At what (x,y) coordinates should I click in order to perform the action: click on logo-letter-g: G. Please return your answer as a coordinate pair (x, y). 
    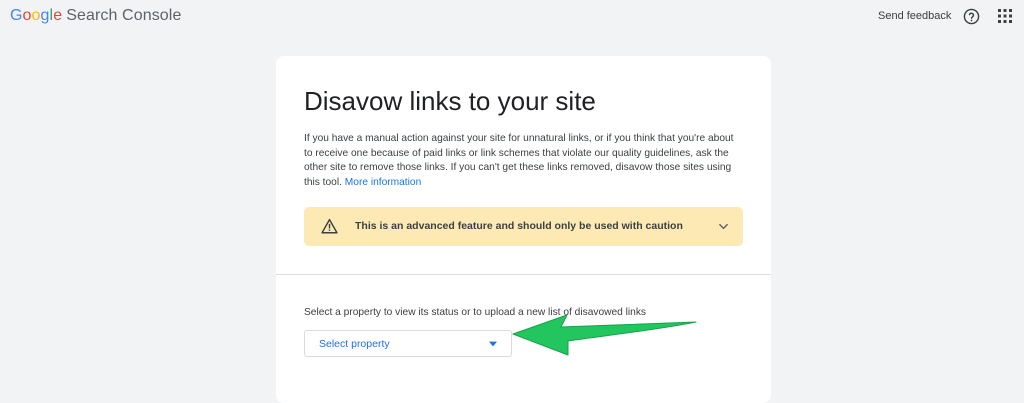
    Looking at the image, I should click on (16, 15).